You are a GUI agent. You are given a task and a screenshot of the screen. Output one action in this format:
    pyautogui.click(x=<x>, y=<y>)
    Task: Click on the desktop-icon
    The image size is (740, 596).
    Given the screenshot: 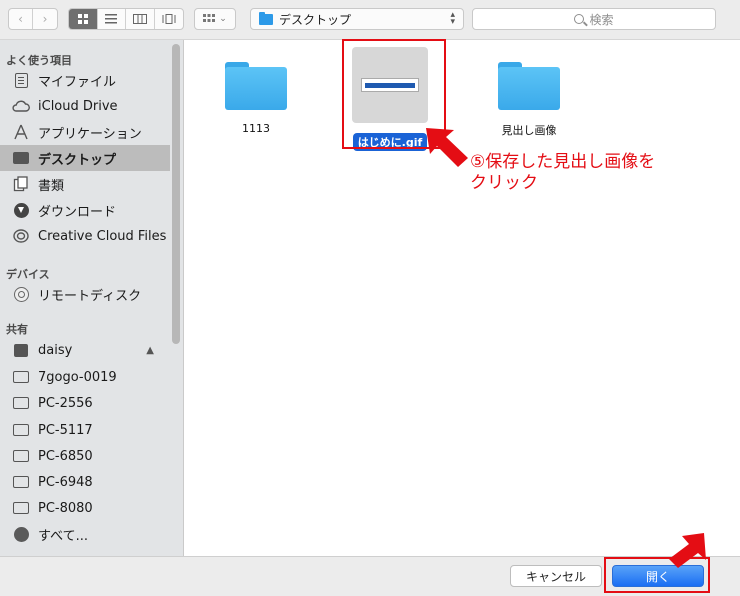 What is the action you would take?
    pyautogui.click(x=21, y=158)
    